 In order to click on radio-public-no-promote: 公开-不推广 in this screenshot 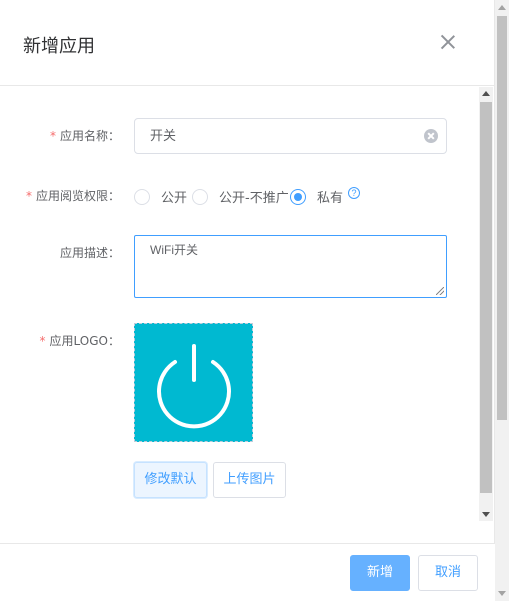, I will do `click(240, 196)`.